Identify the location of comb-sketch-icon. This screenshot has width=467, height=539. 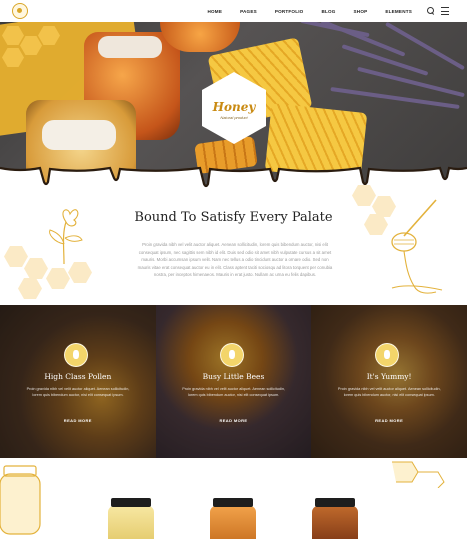
(418, 474).